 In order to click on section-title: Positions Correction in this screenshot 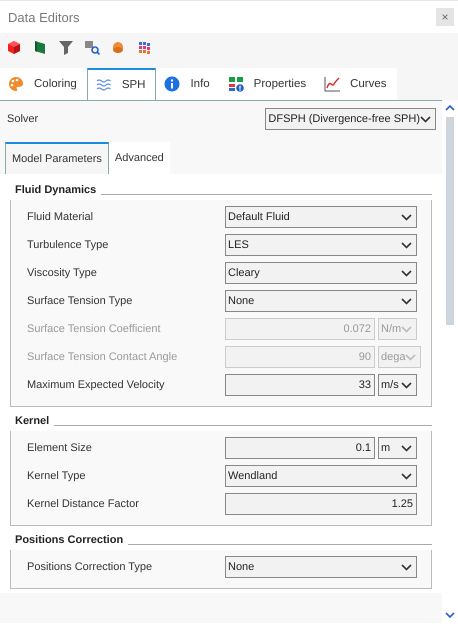, I will do `click(69, 540)`.